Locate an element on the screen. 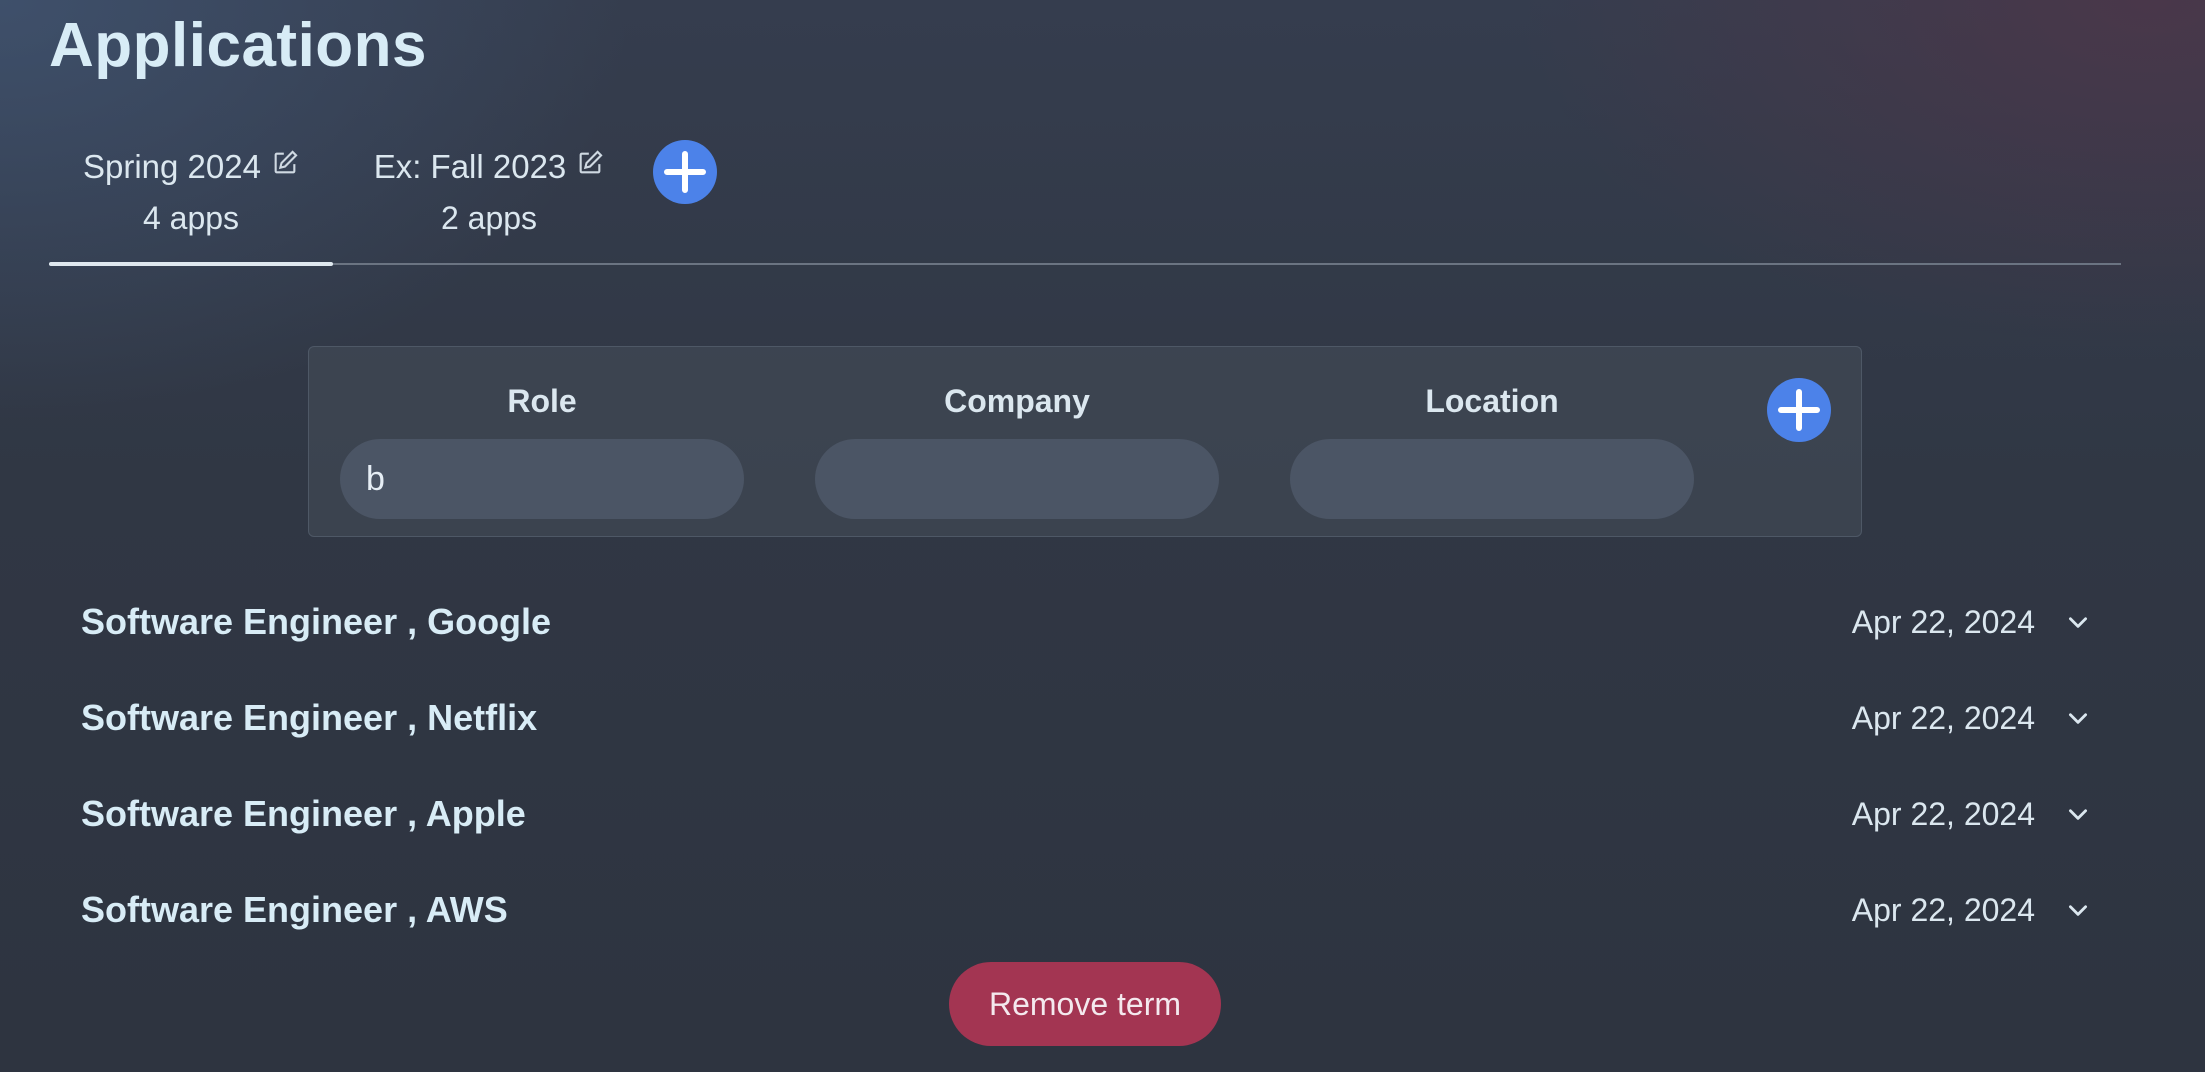 The height and width of the screenshot is (1072, 2205). list-item: Software Engineer , Apple Apr 22, 2024 is located at coordinates (1086, 814).